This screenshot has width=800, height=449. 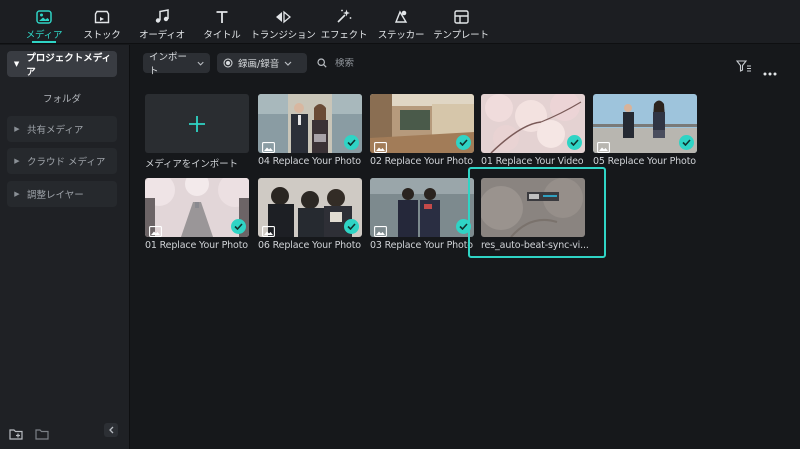 I want to click on media-caption: 01 Replace Your Photo, so click(x=196, y=245).